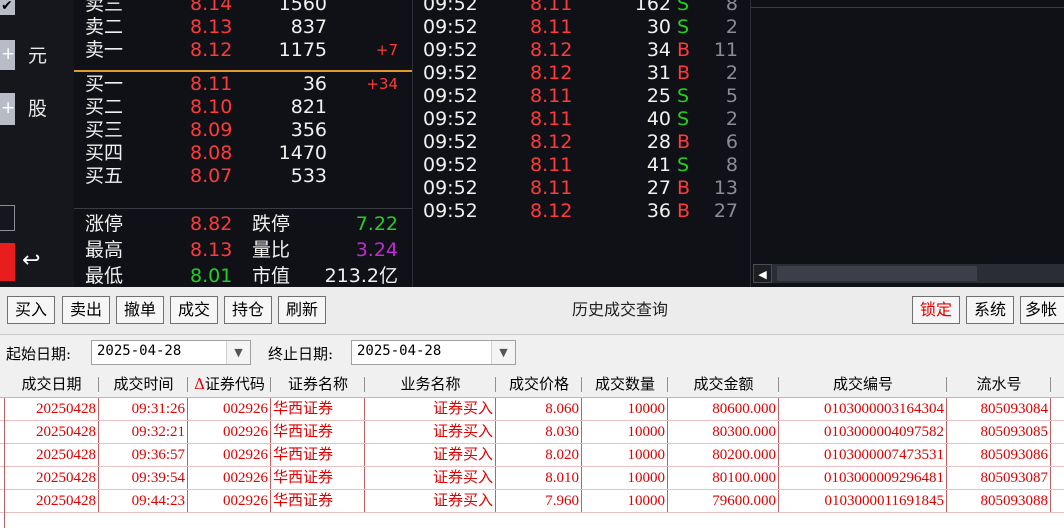 The image size is (1064, 528). What do you see at coordinates (658, 119) in the screenshot?
I see `tick-qty: 40` at bounding box center [658, 119].